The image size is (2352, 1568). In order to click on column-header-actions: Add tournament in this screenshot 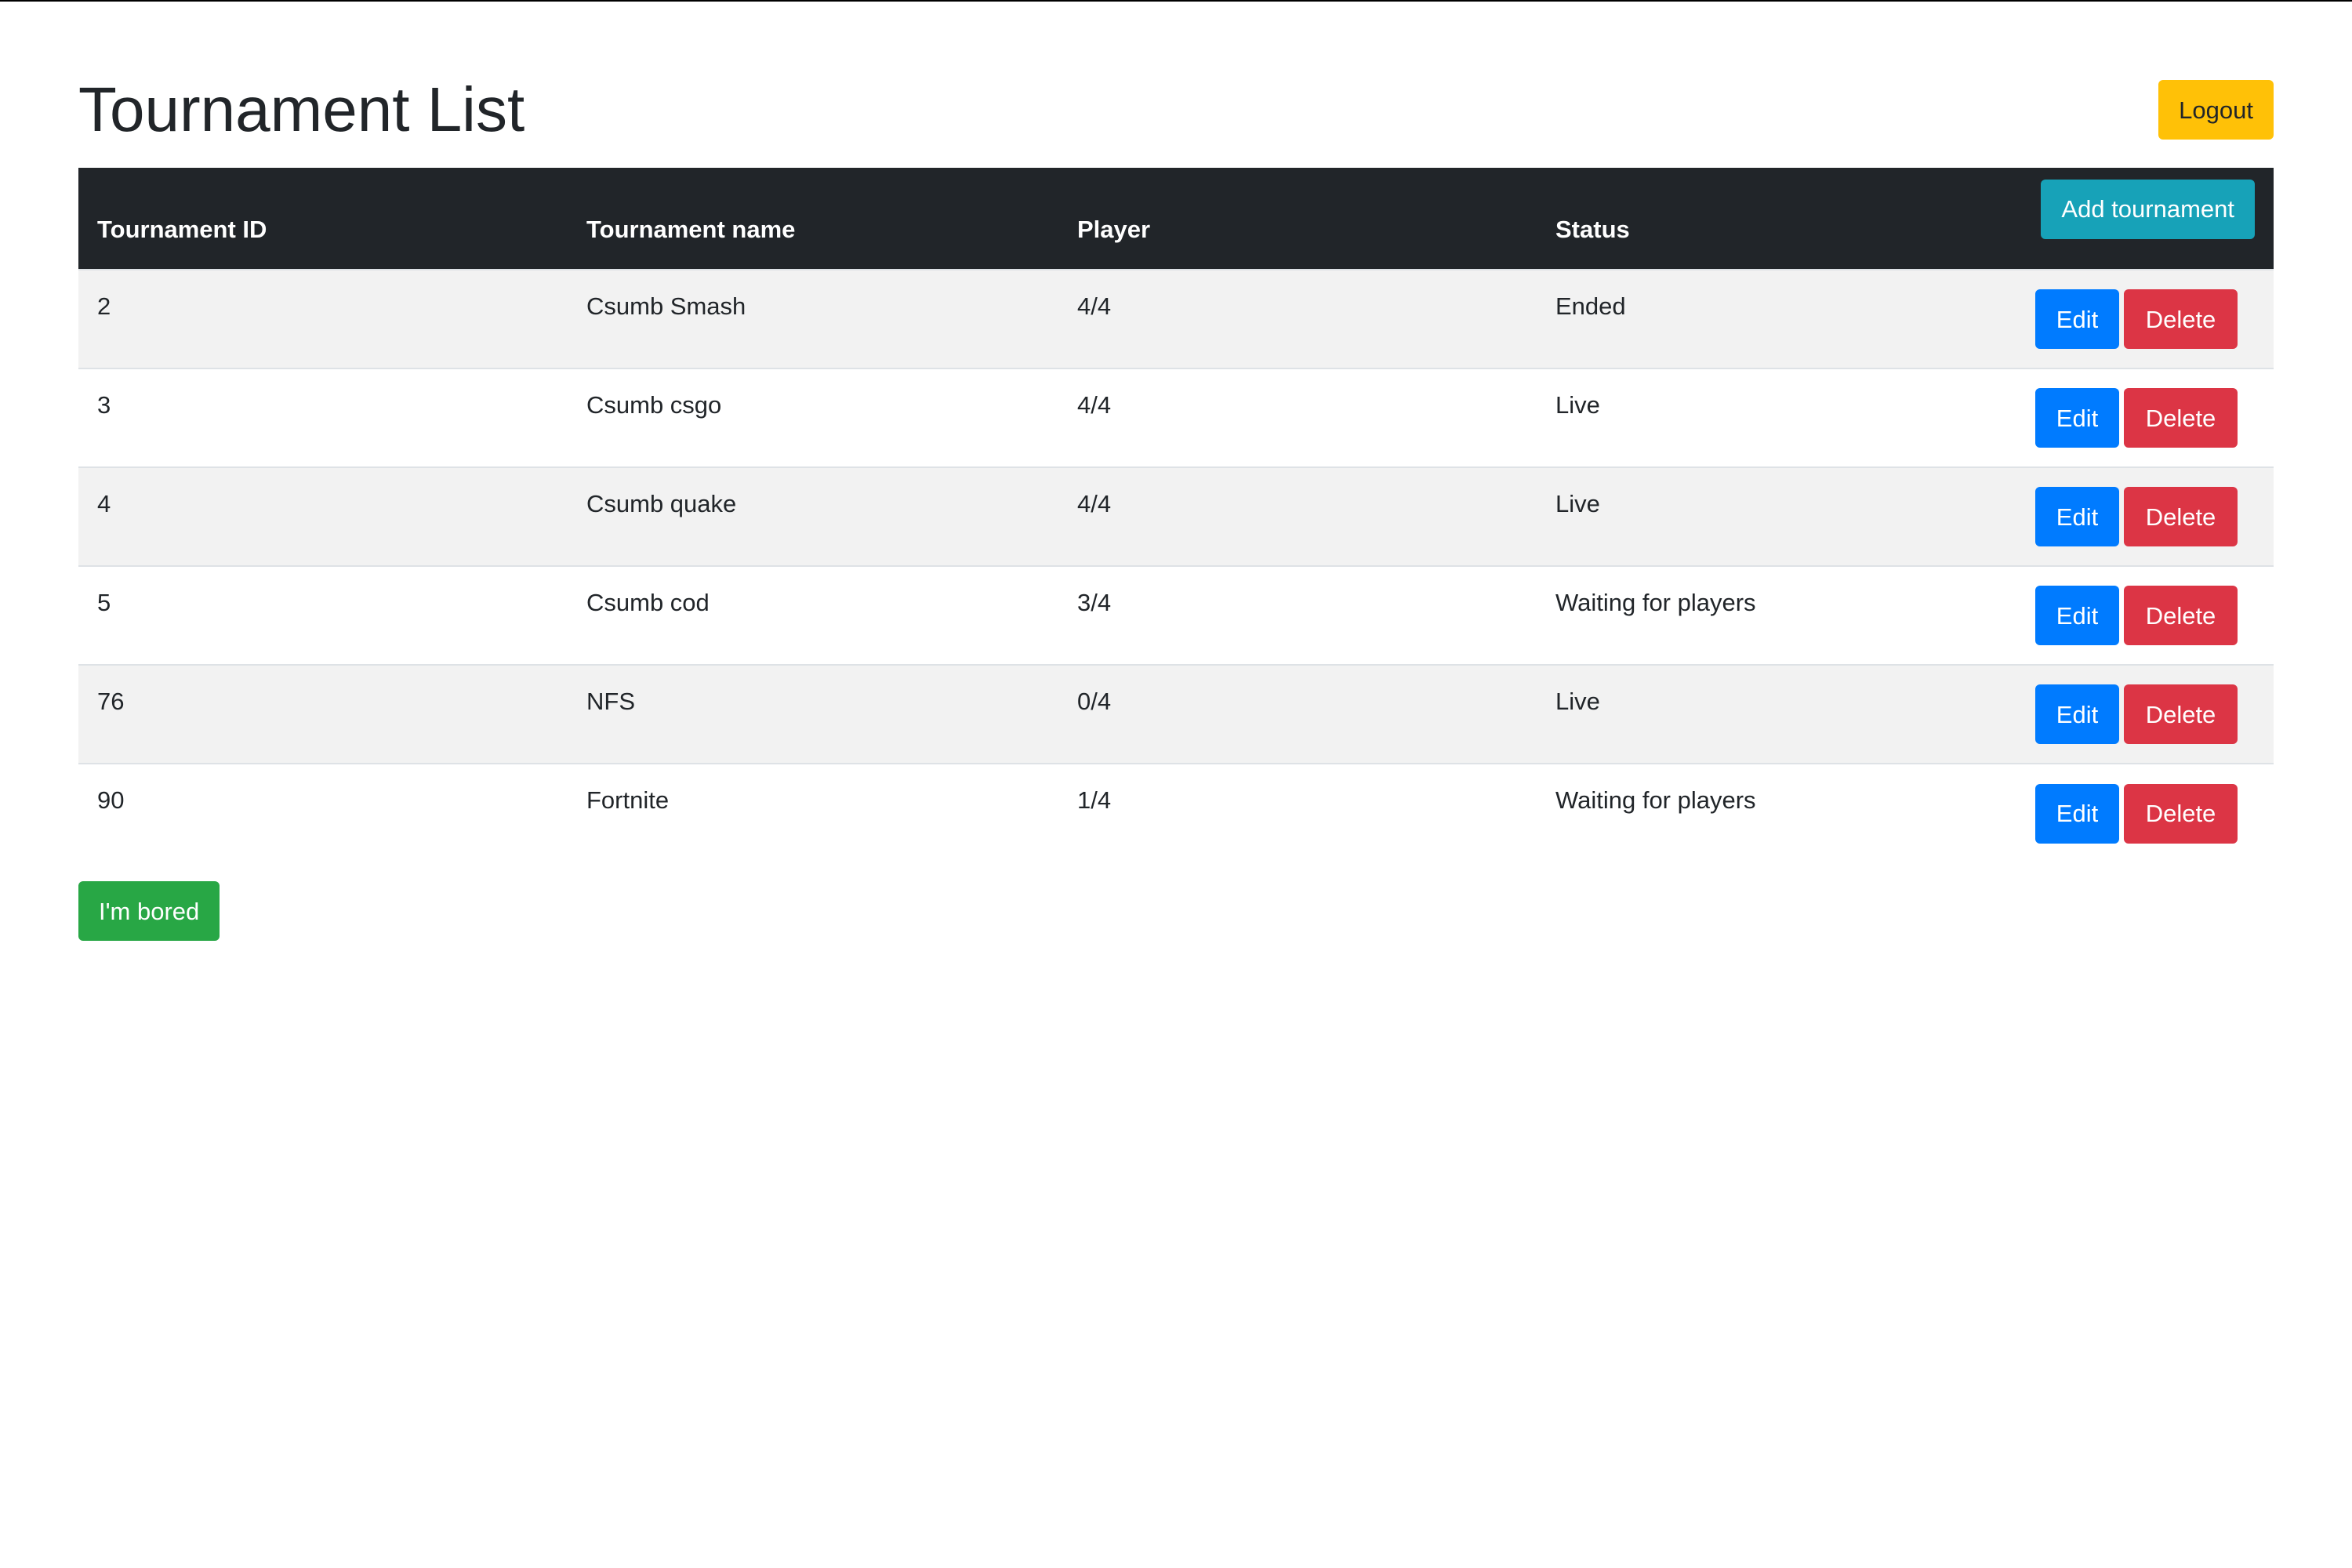, I will do `click(2109, 219)`.